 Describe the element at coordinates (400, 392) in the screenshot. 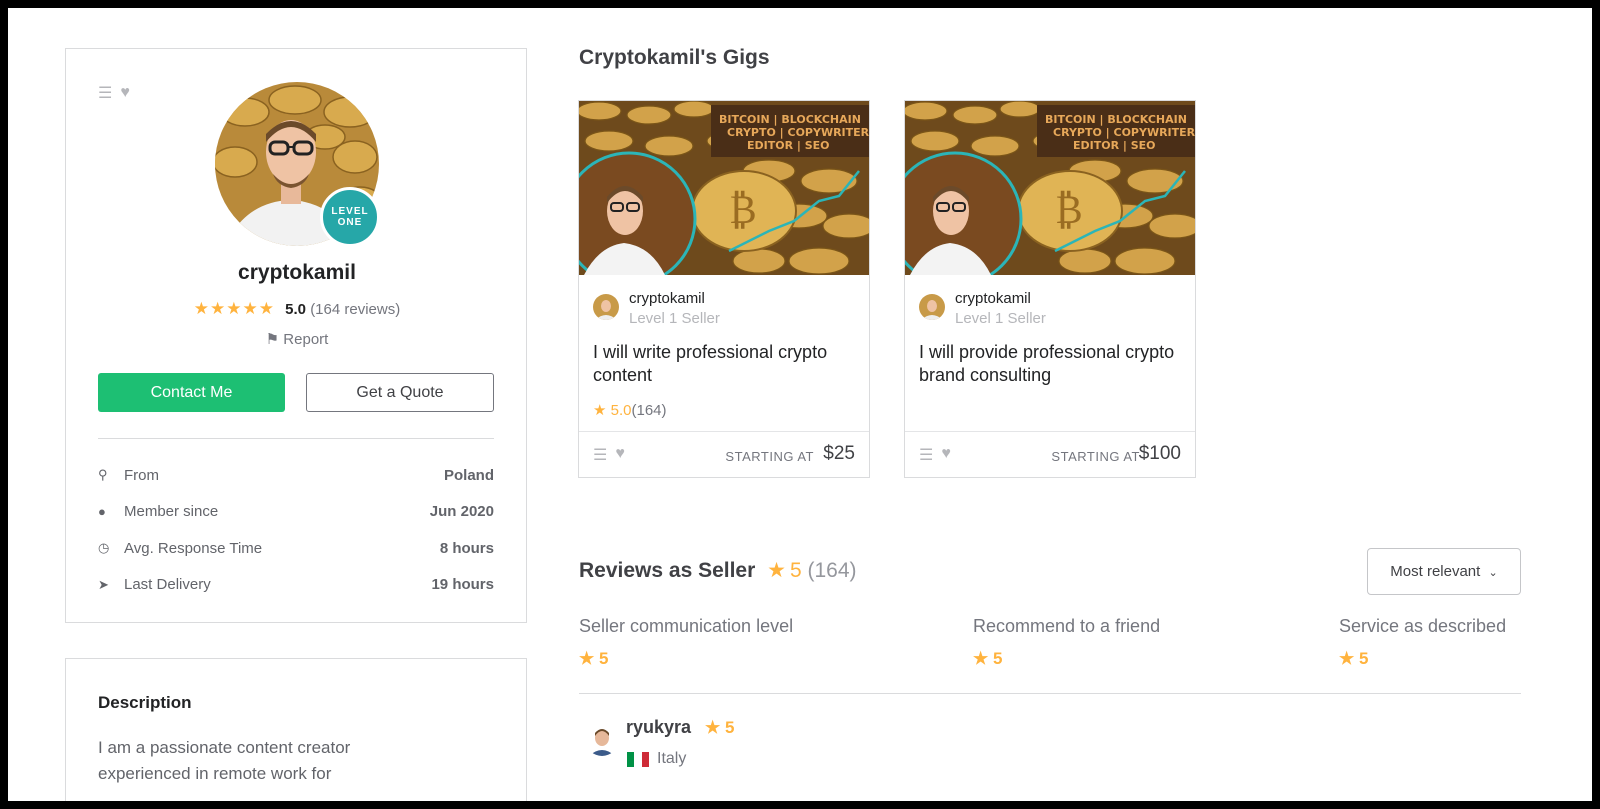

I see `get-quote-button: Get a Quote` at that location.